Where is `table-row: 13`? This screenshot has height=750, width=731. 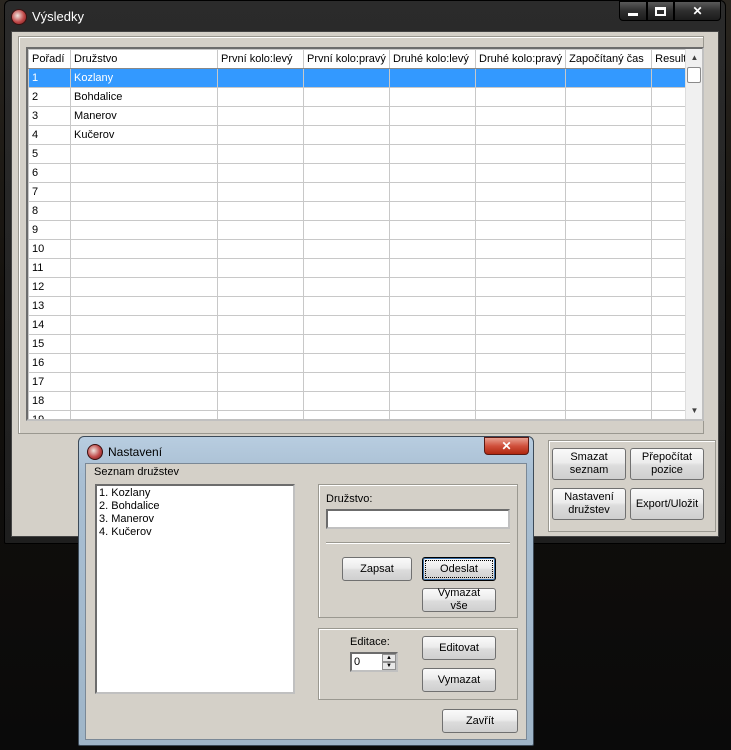 table-row: 13 is located at coordinates (359, 306).